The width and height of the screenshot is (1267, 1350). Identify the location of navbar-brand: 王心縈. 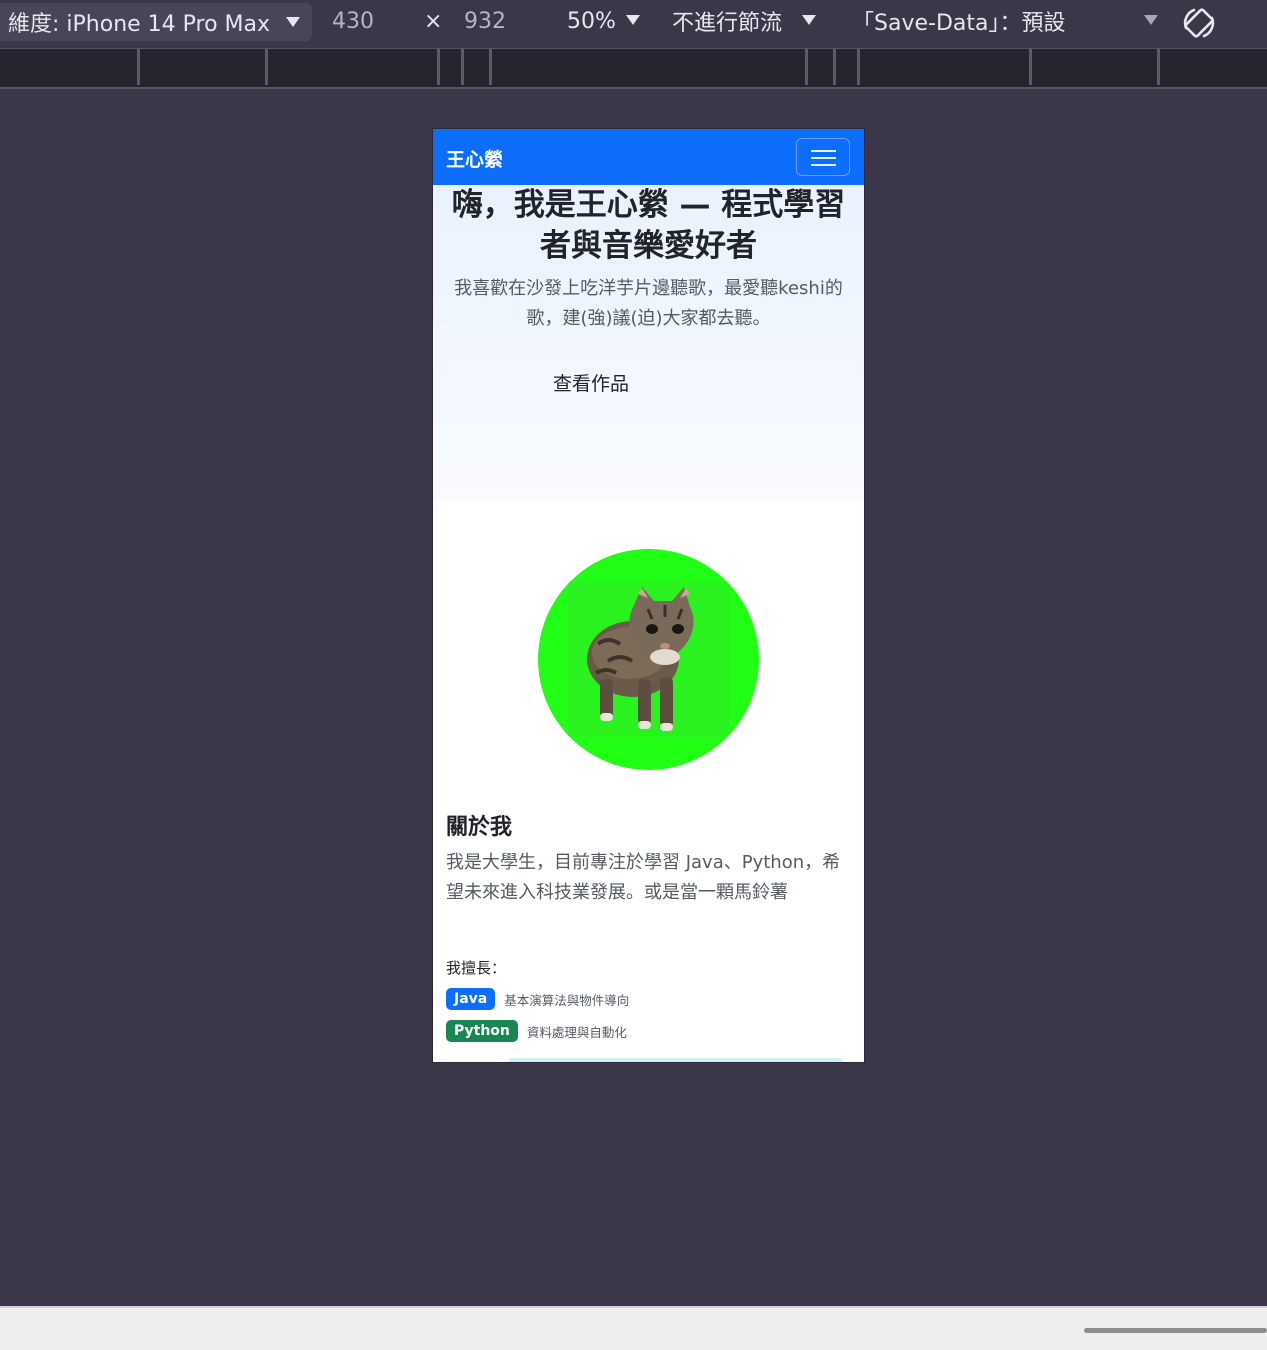
(474, 158).